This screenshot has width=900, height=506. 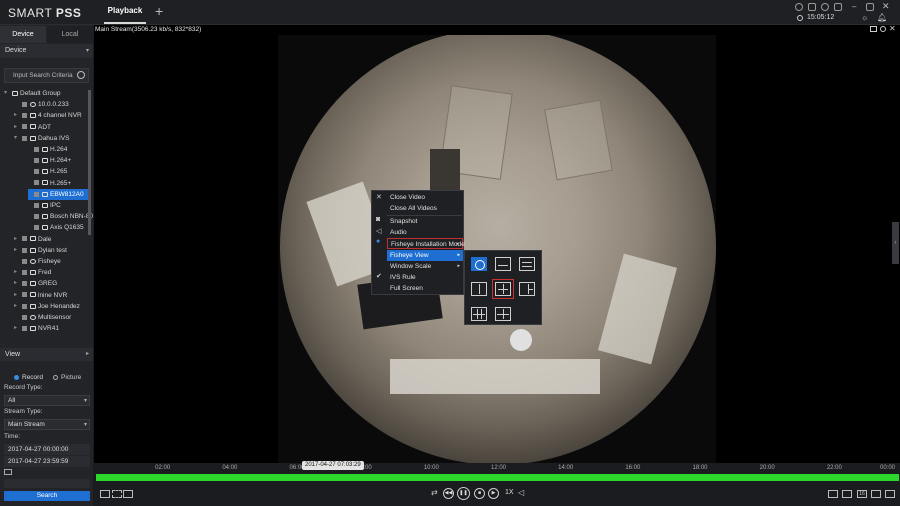 I want to click on zoom-icon, so click(x=883, y=29).